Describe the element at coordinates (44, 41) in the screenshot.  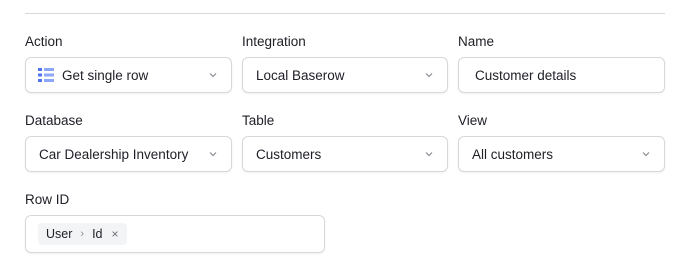
I see `action-label: Action` at that location.